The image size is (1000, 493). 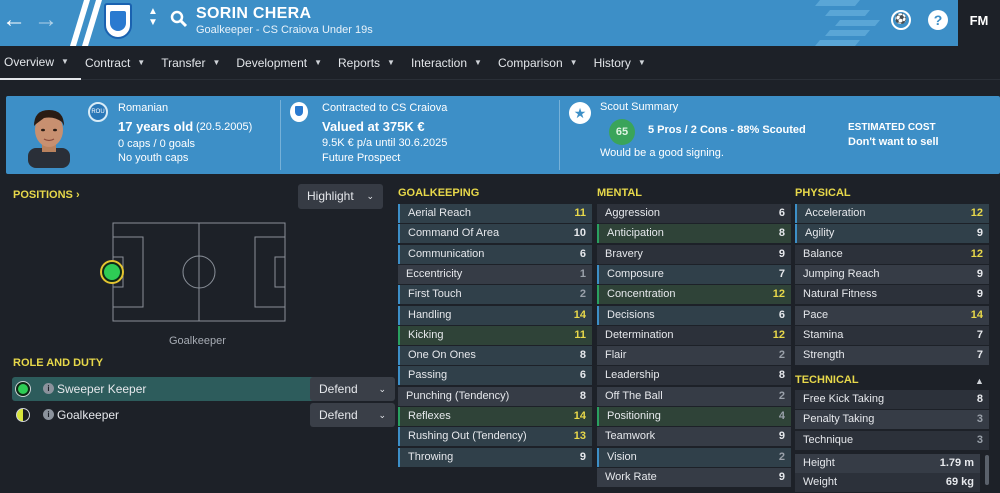 I want to click on attribute-row: Handling 14, so click(x=495, y=315).